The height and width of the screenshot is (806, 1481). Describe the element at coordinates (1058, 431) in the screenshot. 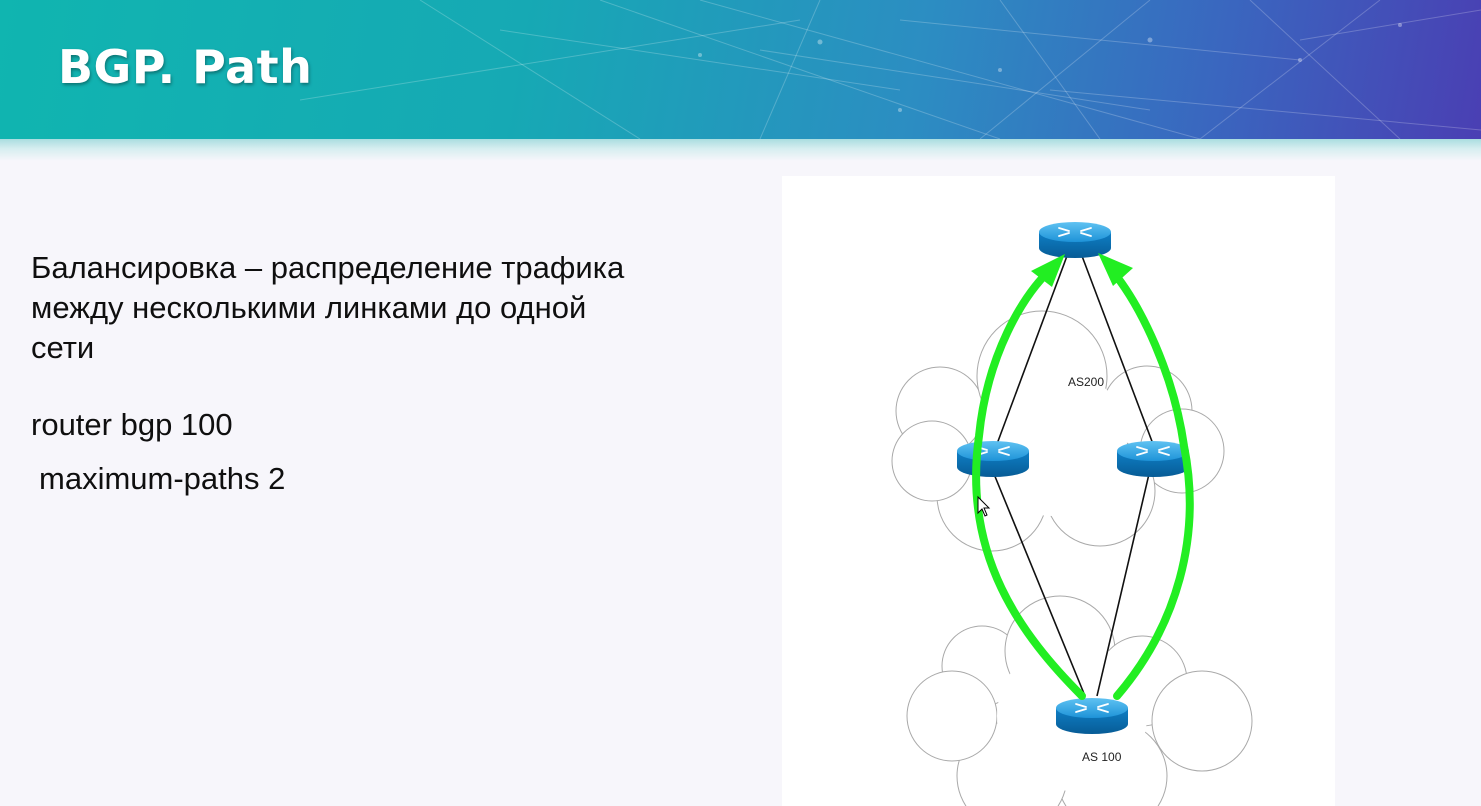

I see `as200-cloud` at that location.